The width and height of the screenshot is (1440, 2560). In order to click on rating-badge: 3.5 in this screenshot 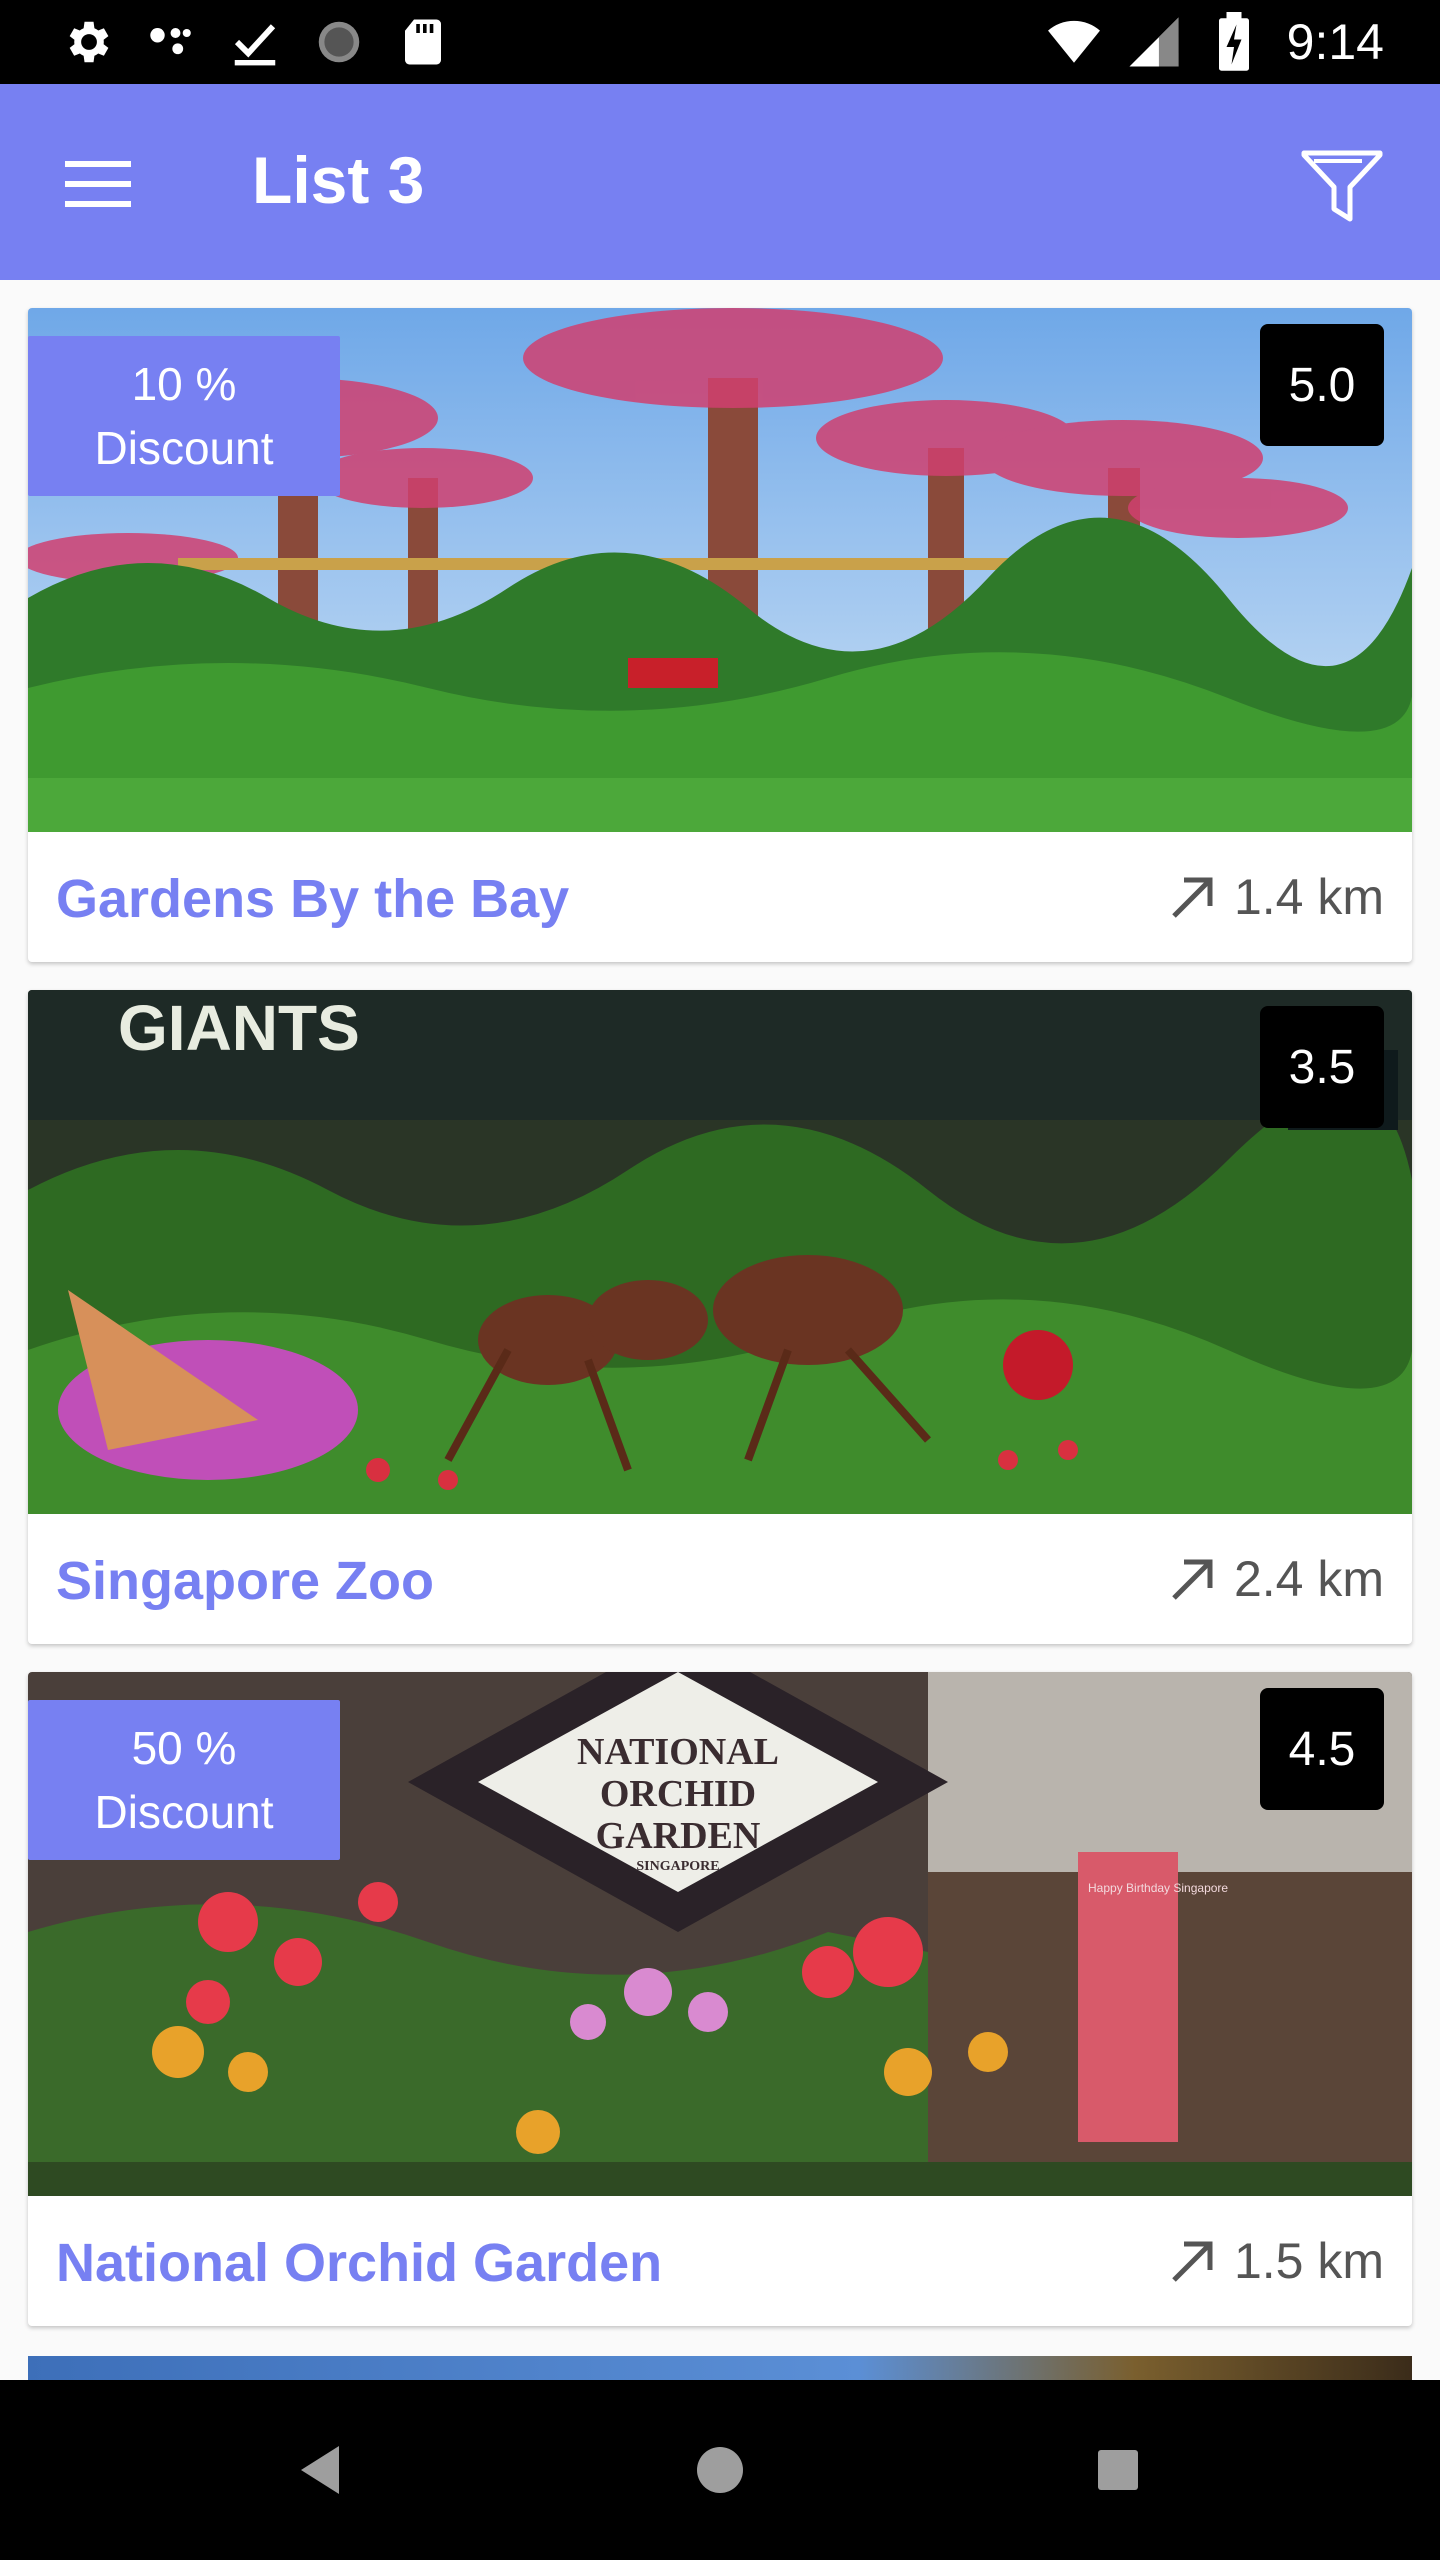, I will do `click(1322, 1067)`.